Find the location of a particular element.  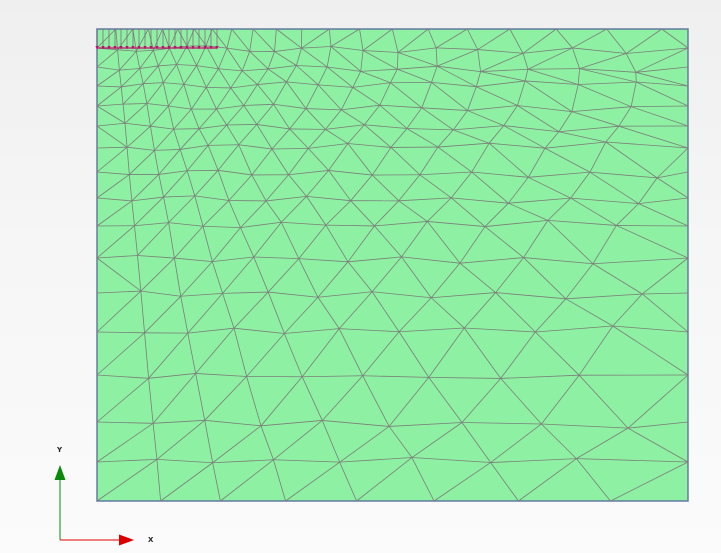

x-axis-label: X is located at coordinates (151, 540).